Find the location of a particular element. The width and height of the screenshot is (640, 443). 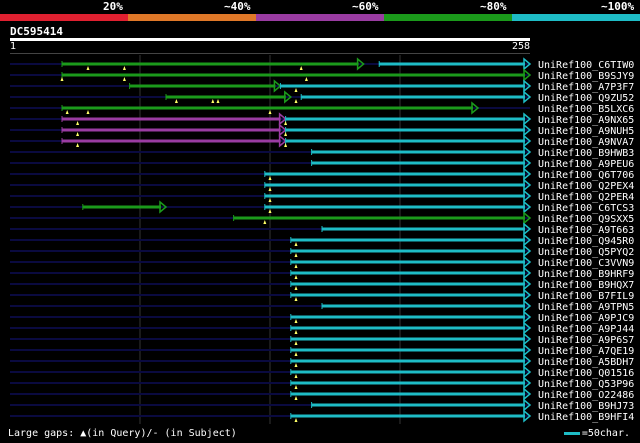

hit-label: UniRef100_C6TCS3 is located at coordinates (586, 208).